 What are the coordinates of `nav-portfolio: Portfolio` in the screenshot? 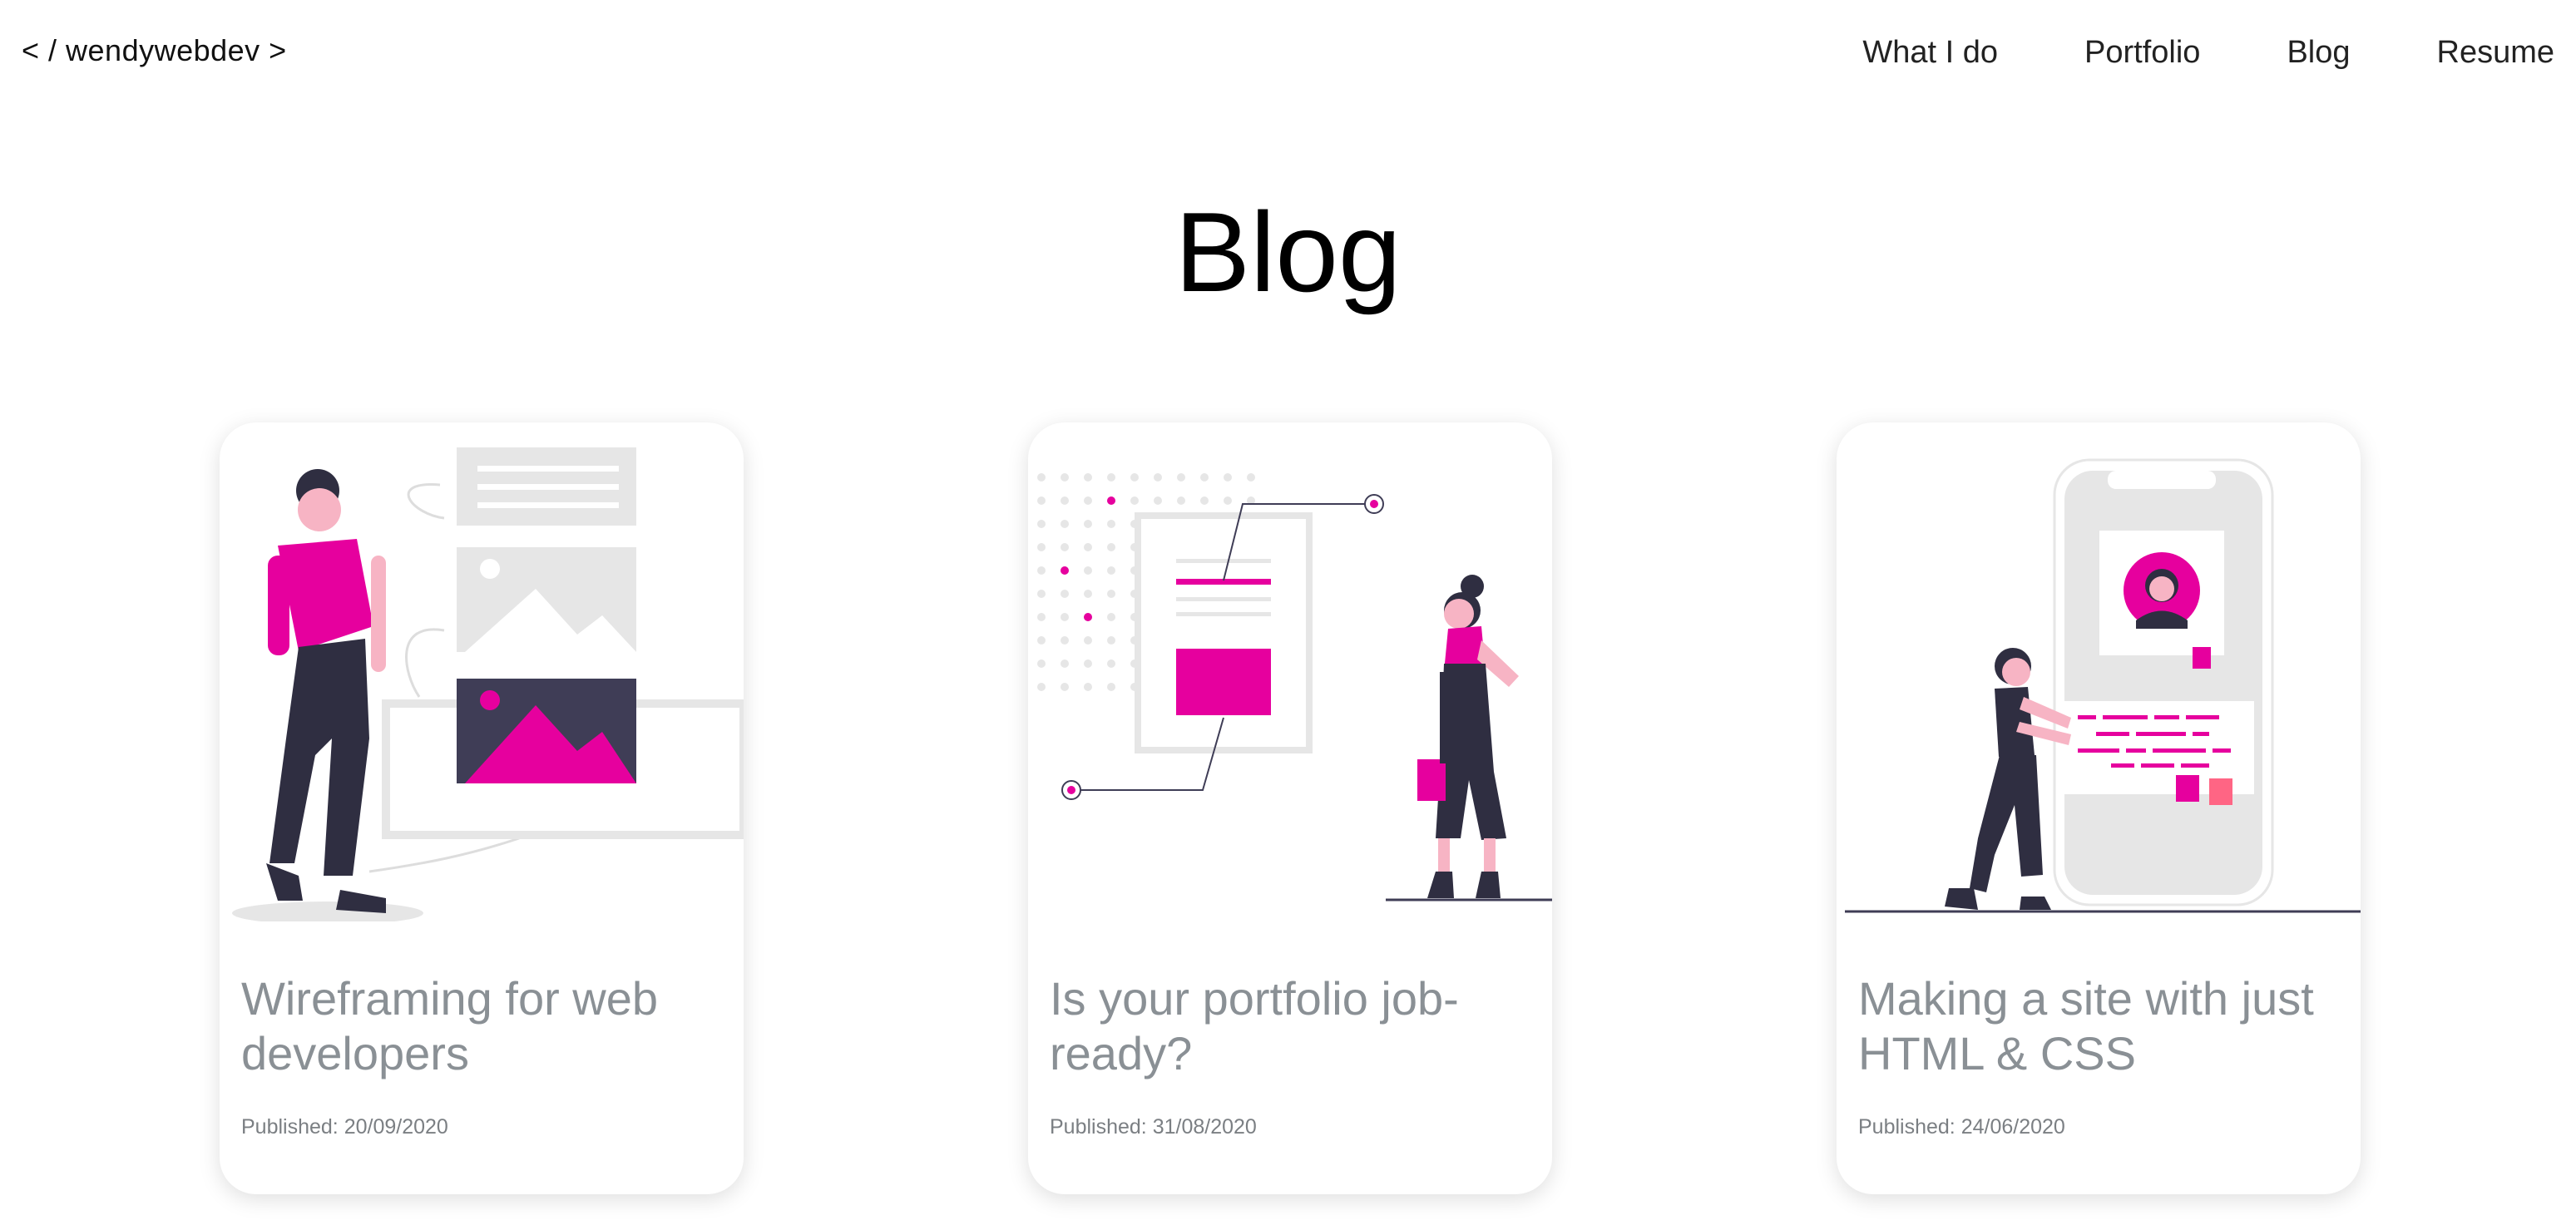 It's located at (2142, 53).